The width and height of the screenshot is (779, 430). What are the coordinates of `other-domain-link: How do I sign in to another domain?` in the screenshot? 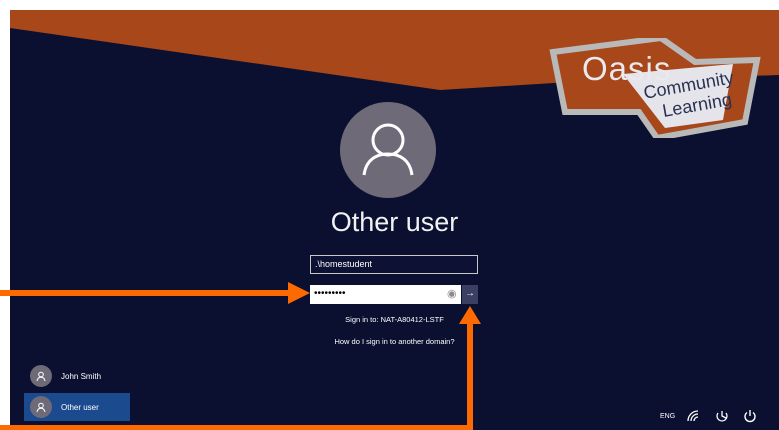 It's located at (394, 341).